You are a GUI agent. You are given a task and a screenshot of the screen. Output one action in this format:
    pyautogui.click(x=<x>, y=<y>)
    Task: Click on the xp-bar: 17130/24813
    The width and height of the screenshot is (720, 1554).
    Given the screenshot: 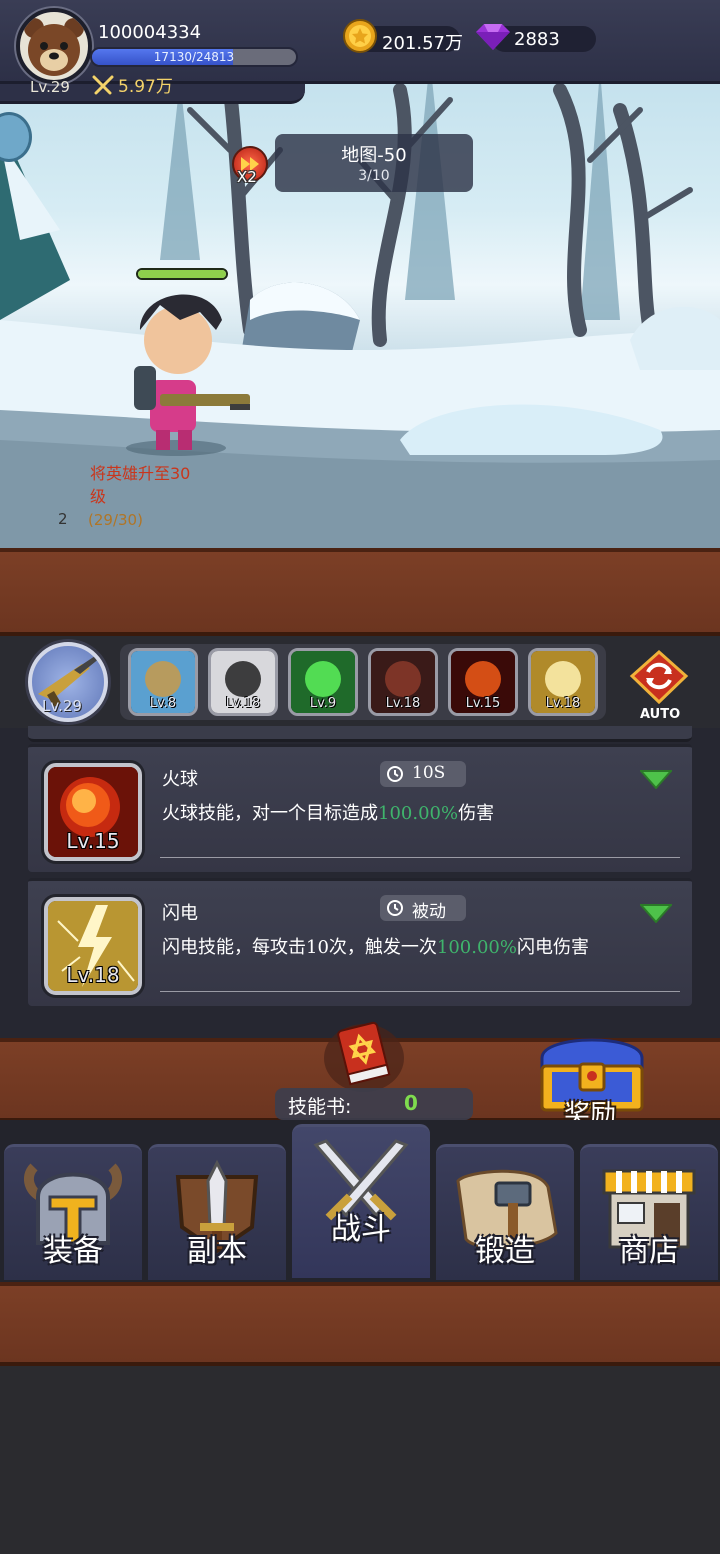 What is the action you would take?
    pyautogui.click(x=194, y=57)
    